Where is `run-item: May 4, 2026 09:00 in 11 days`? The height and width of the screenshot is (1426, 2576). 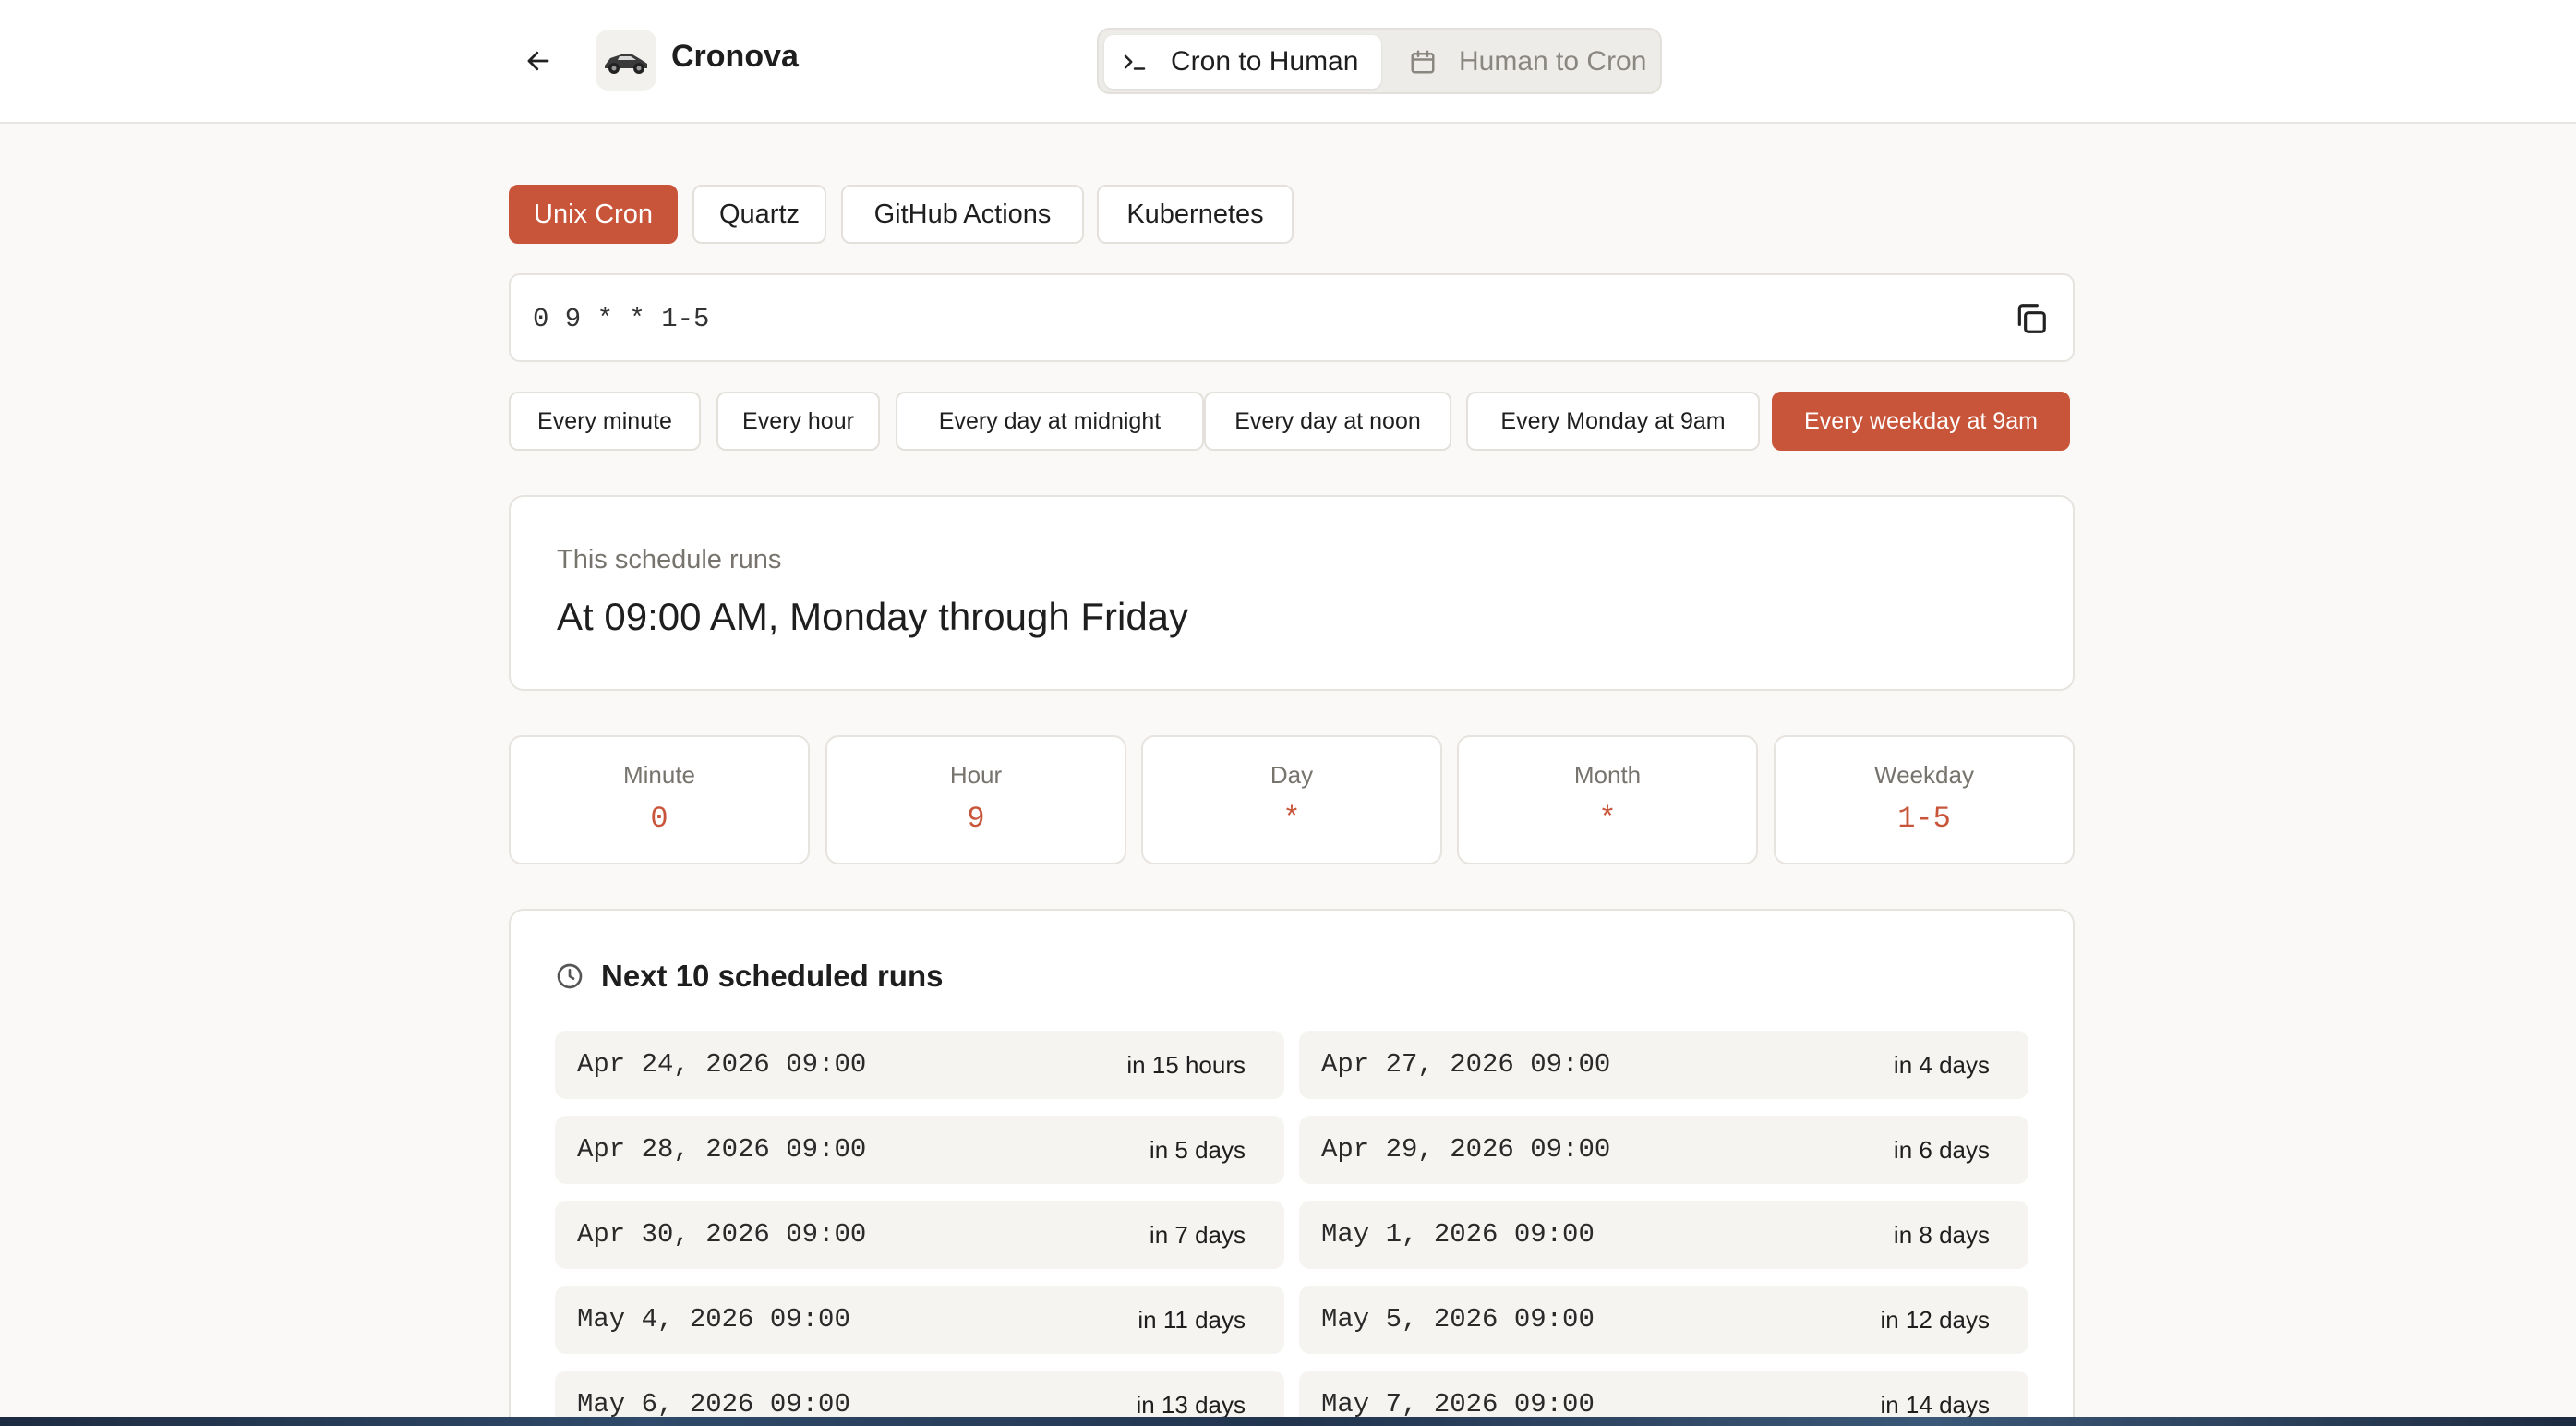 run-item: May 4, 2026 09:00 in 11 days is located at coordinates (919, 1320).